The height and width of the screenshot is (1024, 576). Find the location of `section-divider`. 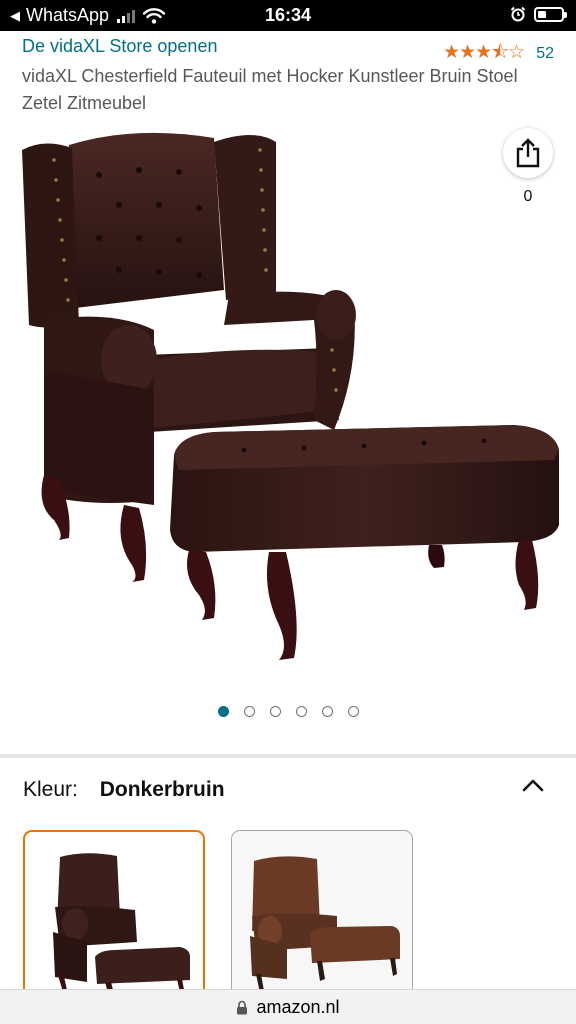

section-divider is located at coordinates (288, 756).